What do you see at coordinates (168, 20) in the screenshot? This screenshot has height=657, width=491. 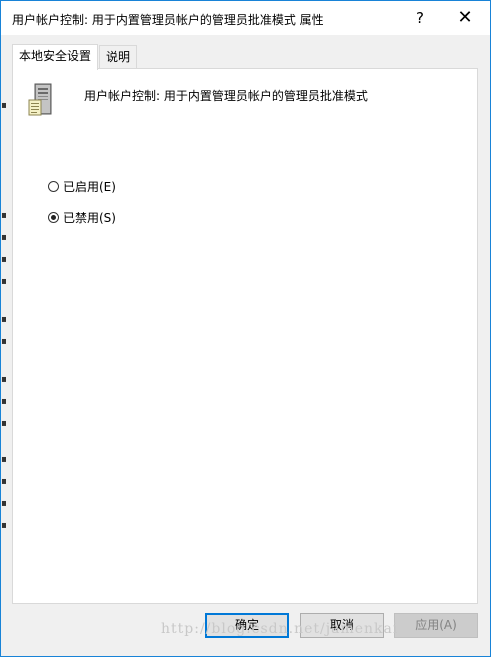 I see `window-title: 用户帐户控制: 用于内置管理员帐户的管理员批准模式 属性` at bounding box center [168, 20].